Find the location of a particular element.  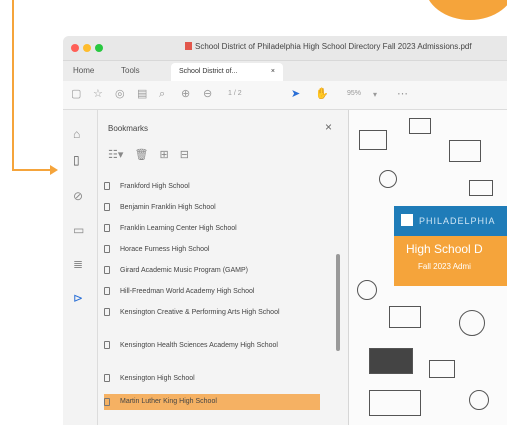

brand-name: PHILADELPHIA is located at coordinates (457, 221).